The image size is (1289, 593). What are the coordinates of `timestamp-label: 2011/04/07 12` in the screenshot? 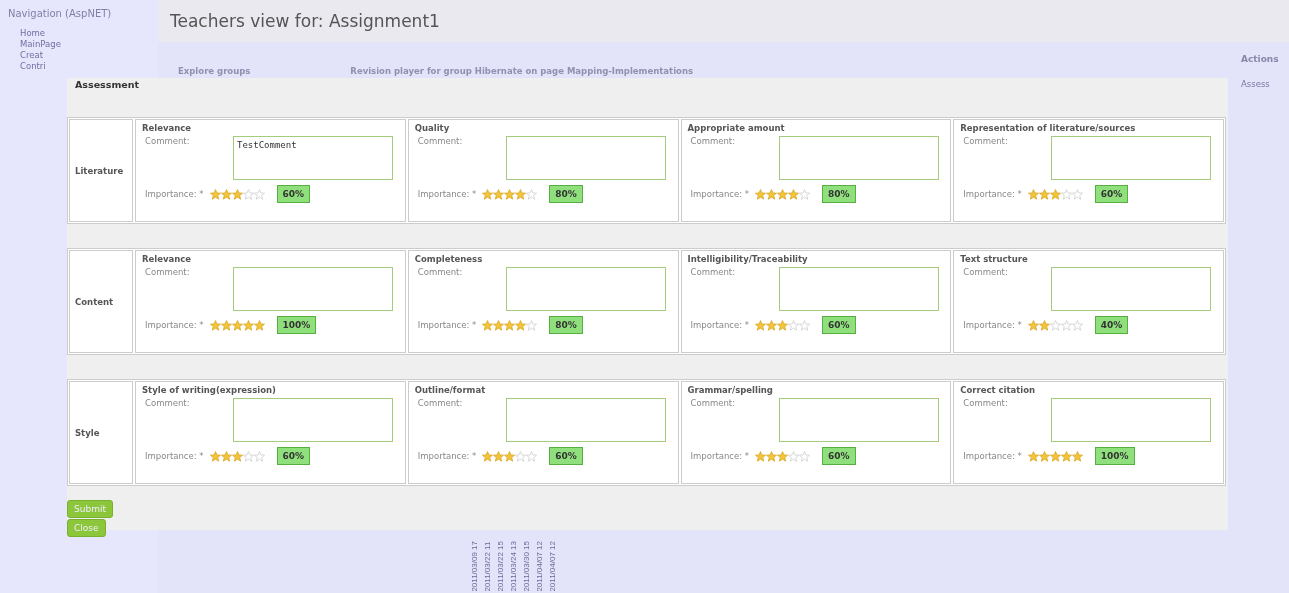 It's located at (552, 566).